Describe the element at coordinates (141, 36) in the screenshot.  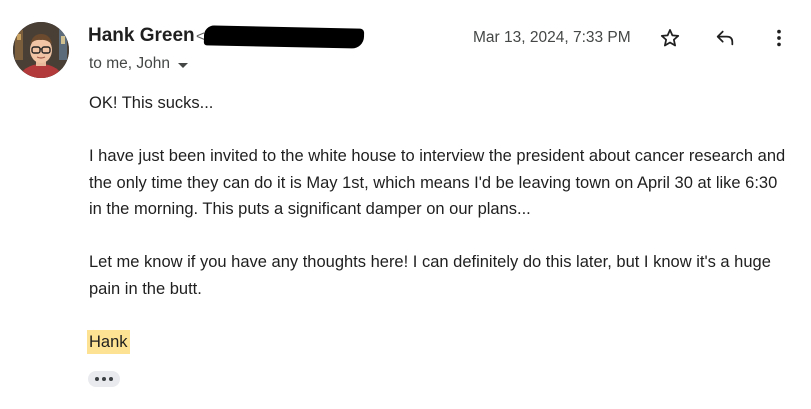
I see `sender-name: Hank Green` at that location.